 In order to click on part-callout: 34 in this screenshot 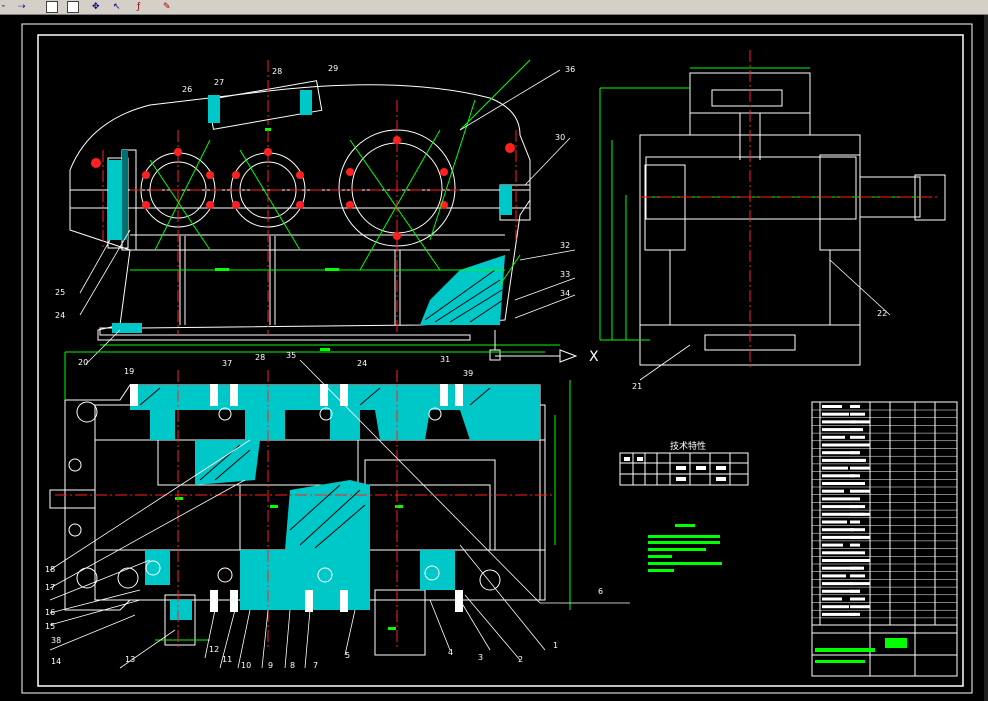, I will do `click(565, 293)`.